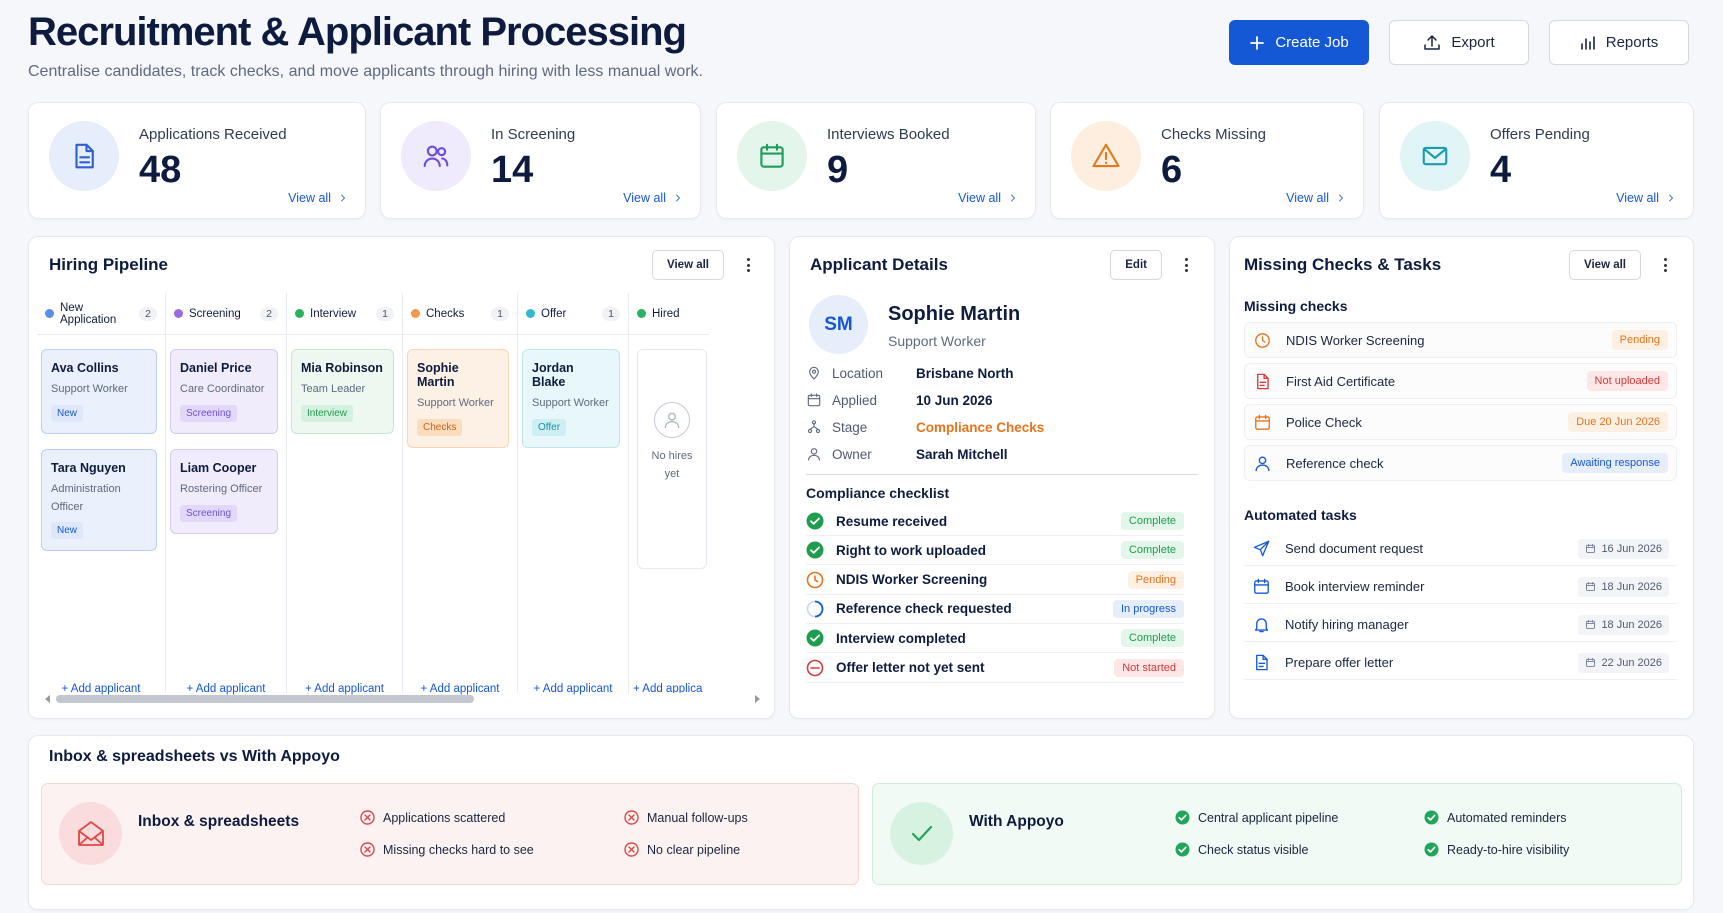  What do you see at coordinates (209, 513) in the screenshot?
I see `stage-badge: Screening` at bounding box center [209, 513].